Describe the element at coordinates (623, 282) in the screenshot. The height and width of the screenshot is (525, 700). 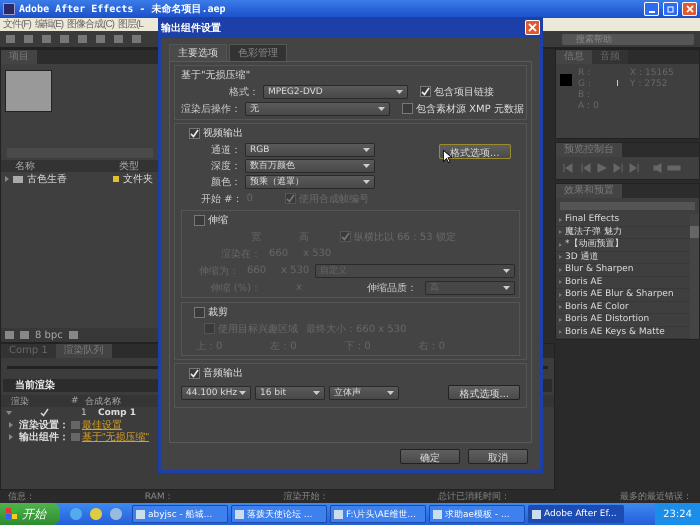
I see `effect-category: Boris AE` at that location.